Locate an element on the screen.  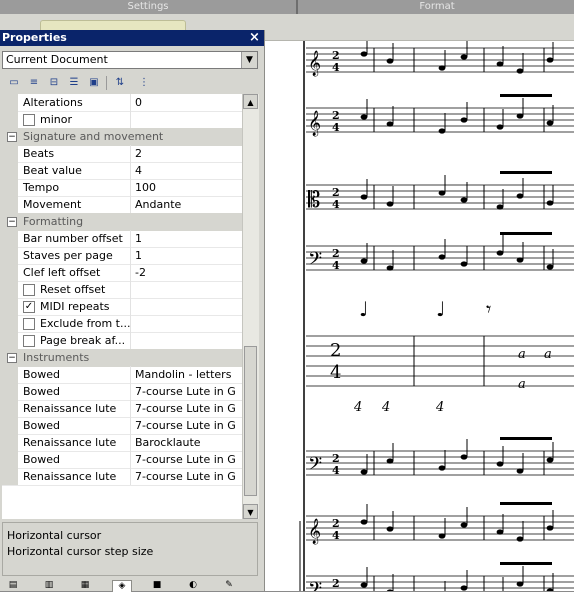
close-icon: × is located at coordinates (254, 37).